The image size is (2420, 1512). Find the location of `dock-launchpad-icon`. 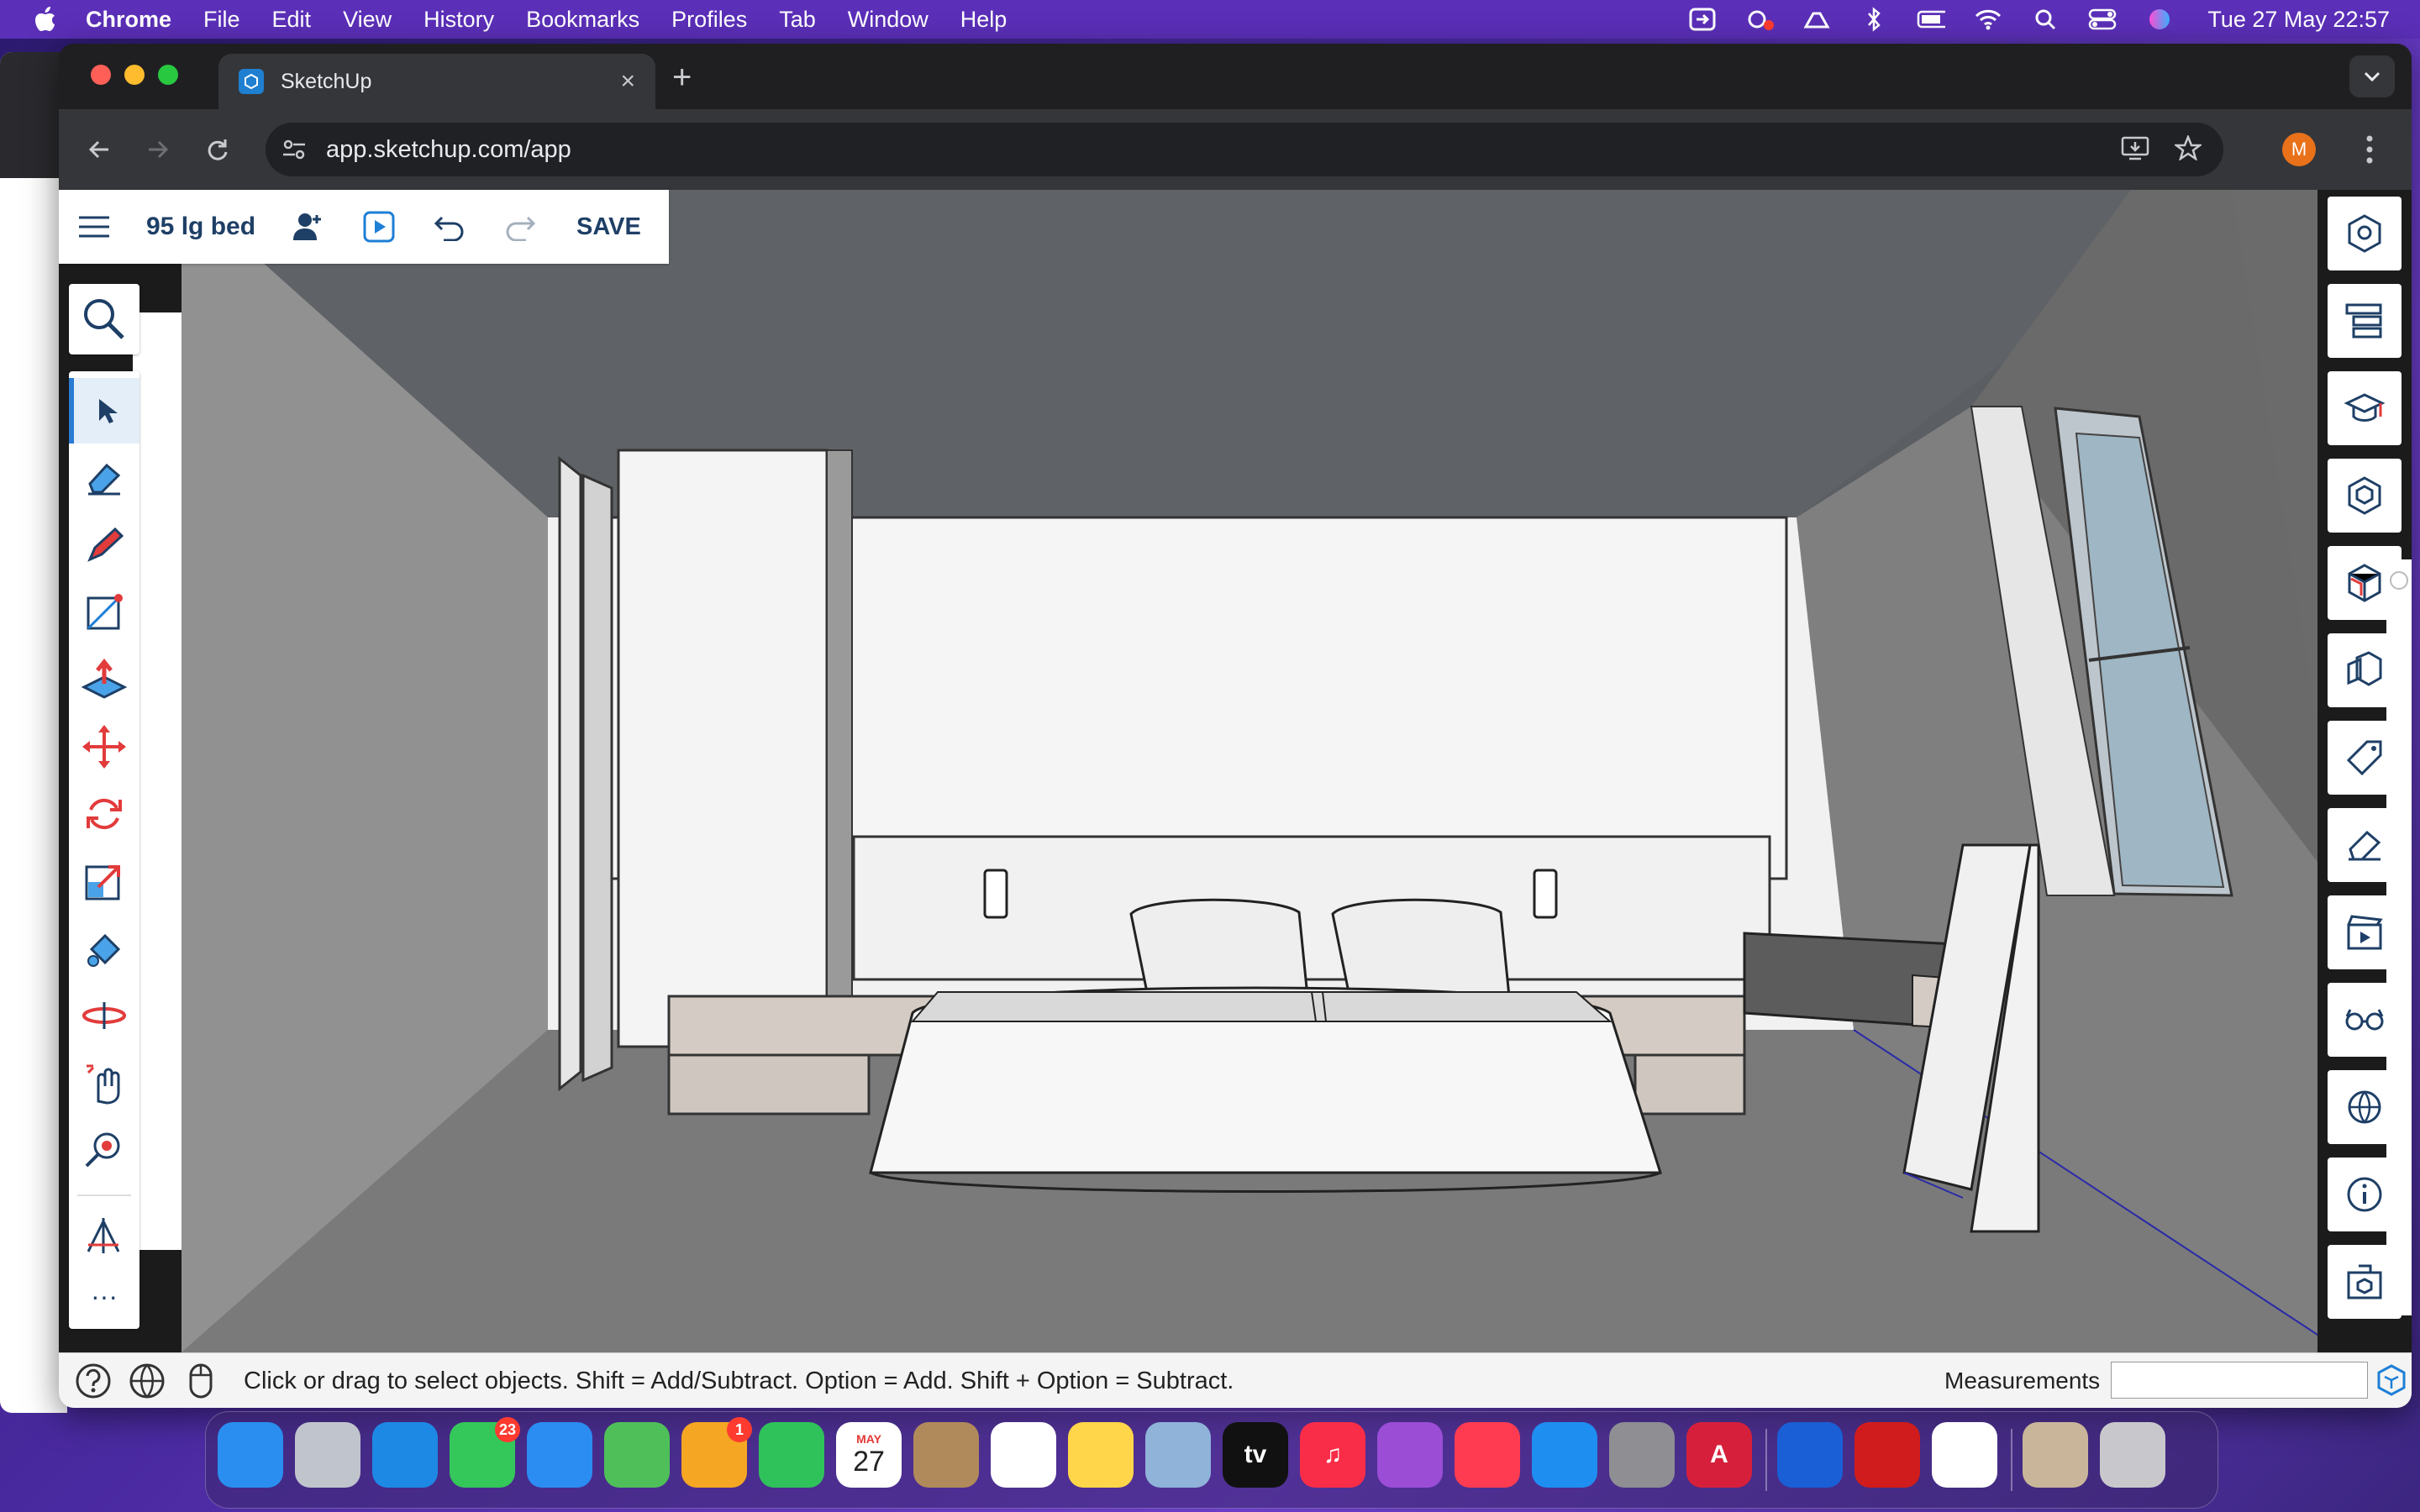

dock-launchpad-icon is located at coordinates (327, 1455).